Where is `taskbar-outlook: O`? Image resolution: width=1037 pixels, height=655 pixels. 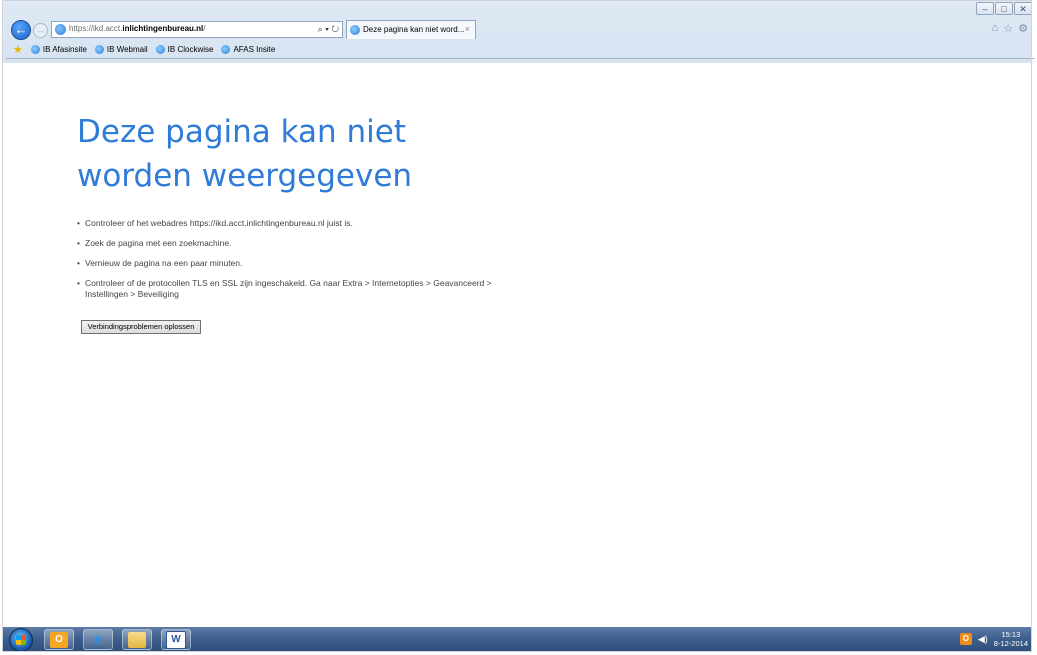
taskbar-outlook: O is located at coordinates (59, 639).